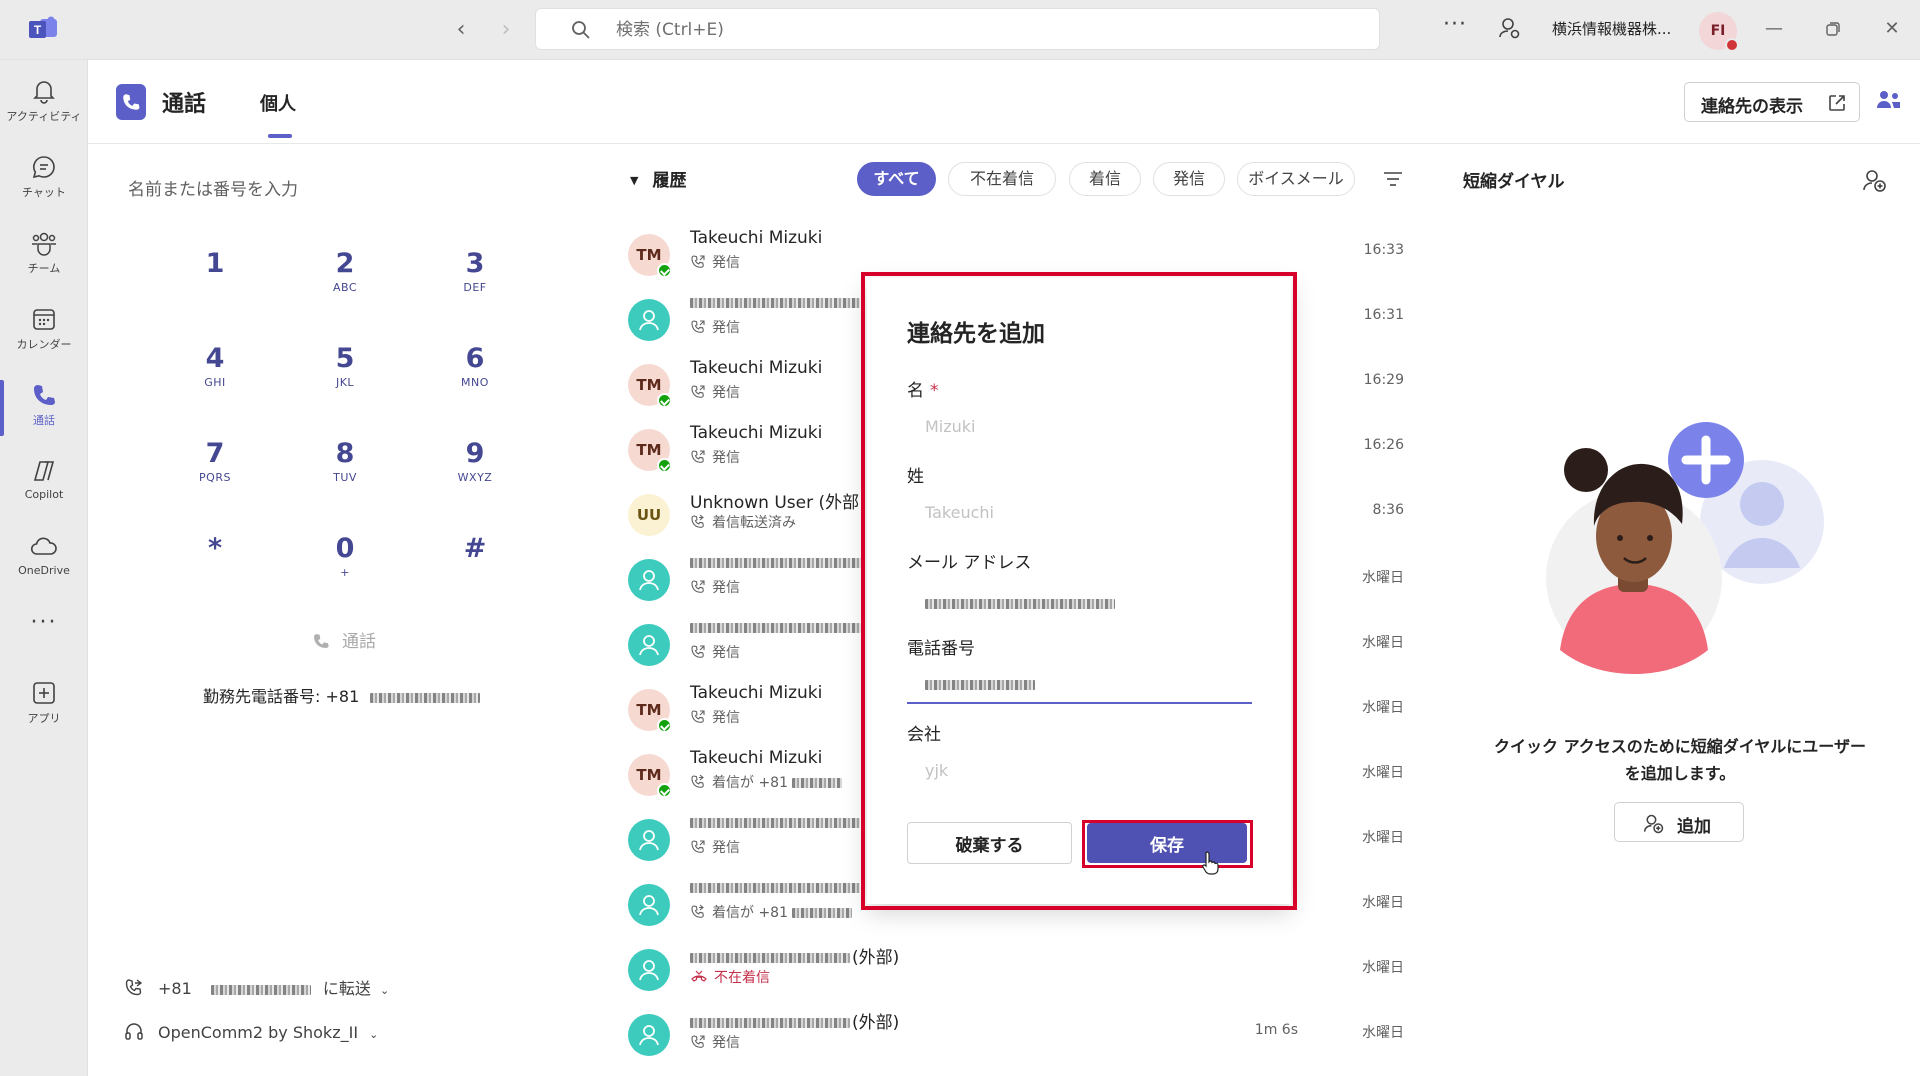 This screenshot has height=1076, width=1920. What do you see at coordinates (44, 103) in the screenshot?
I see `rail-item-activity: アクティビティ` at bounding box center [44, 103].